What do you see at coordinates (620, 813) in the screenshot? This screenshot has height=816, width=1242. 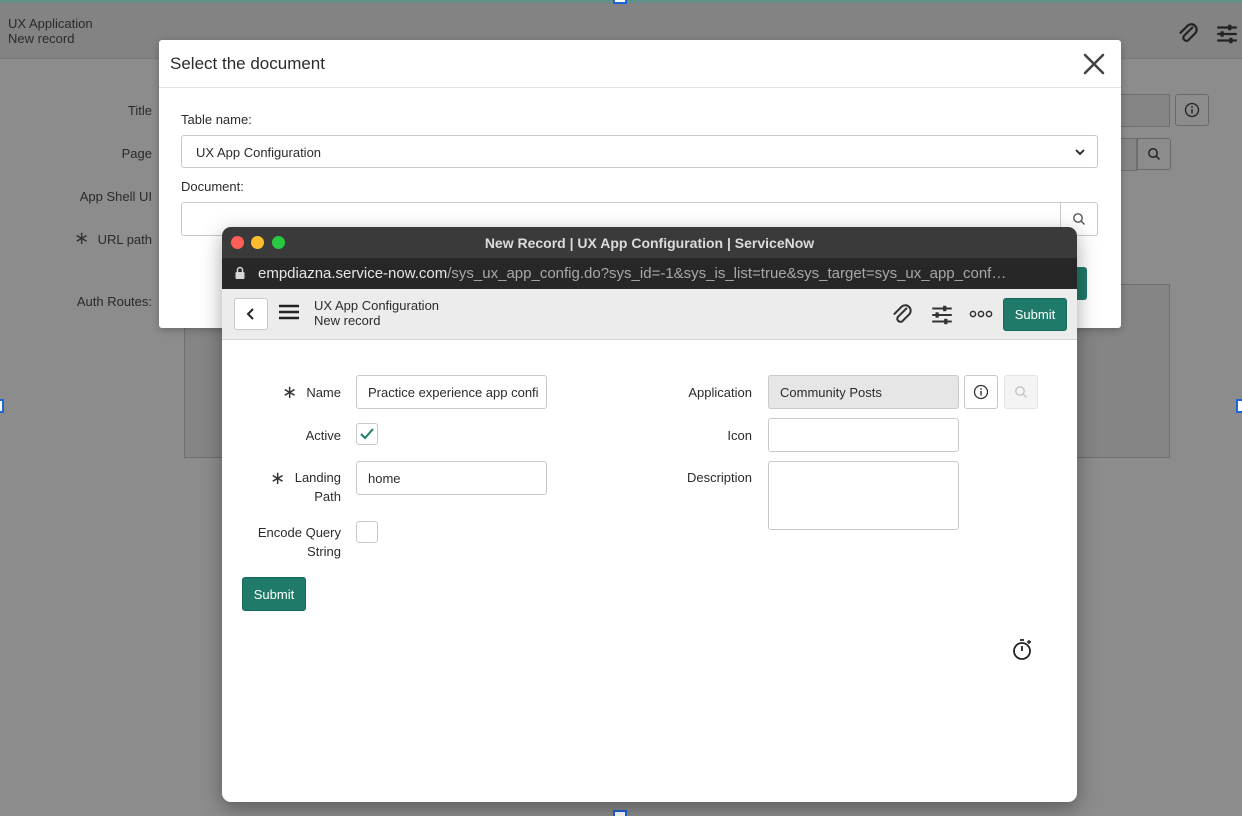 I see `selection-handle-bottom` at bounding box center [620, 813].